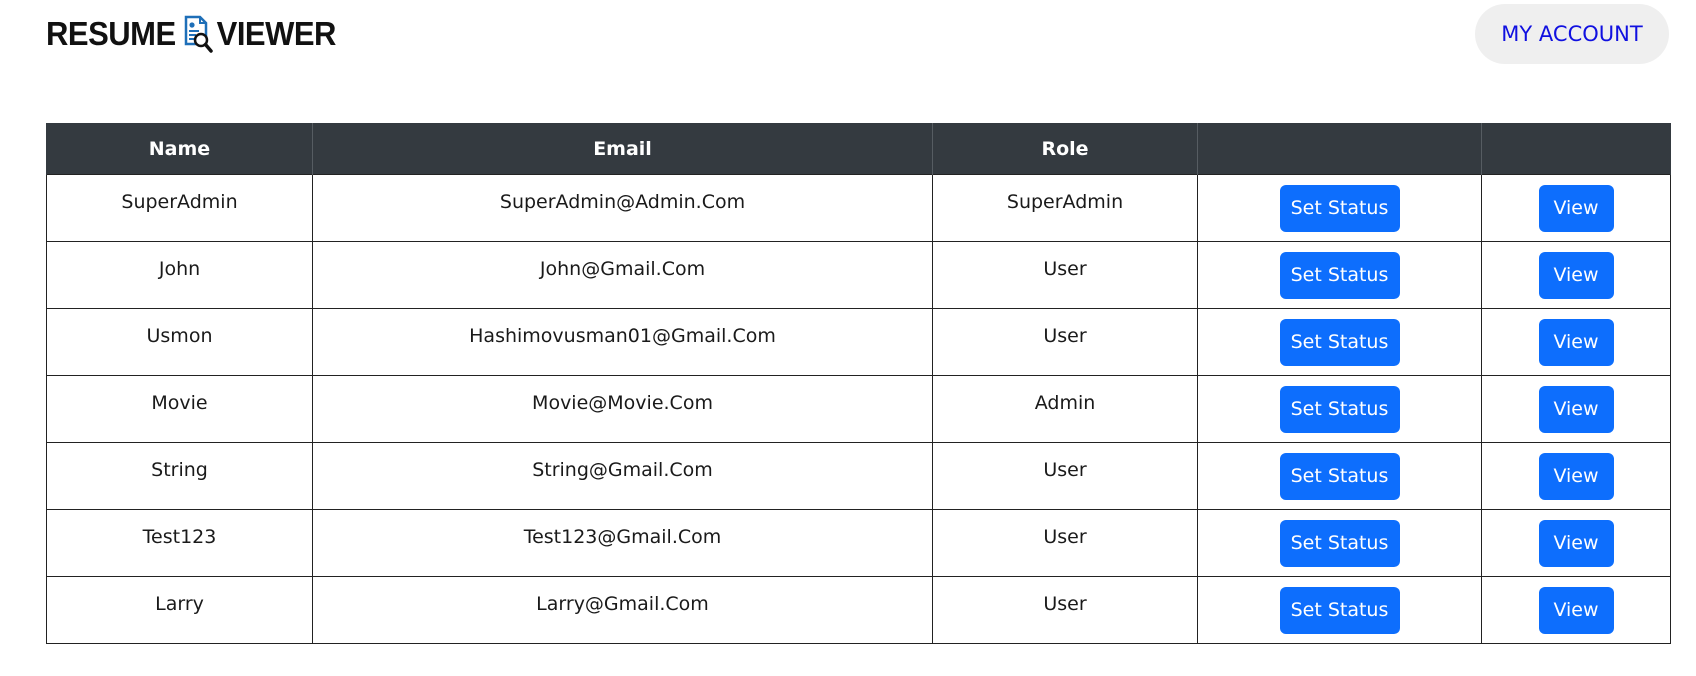 This screenshot has width=1696, height=676. I want to click on my-account-button: MY ACCOUNT, so click(1572, 34).